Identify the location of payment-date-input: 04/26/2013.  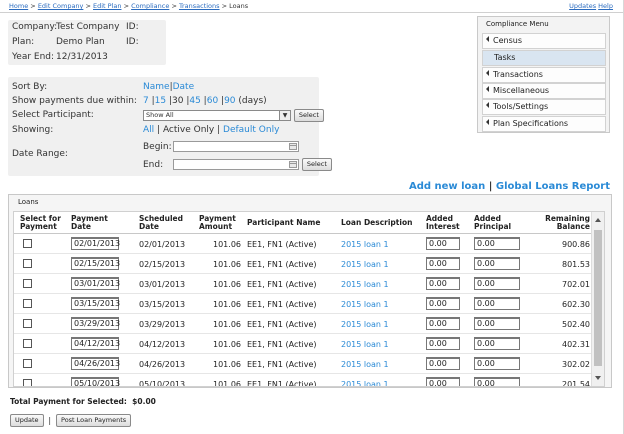
(95, 363).